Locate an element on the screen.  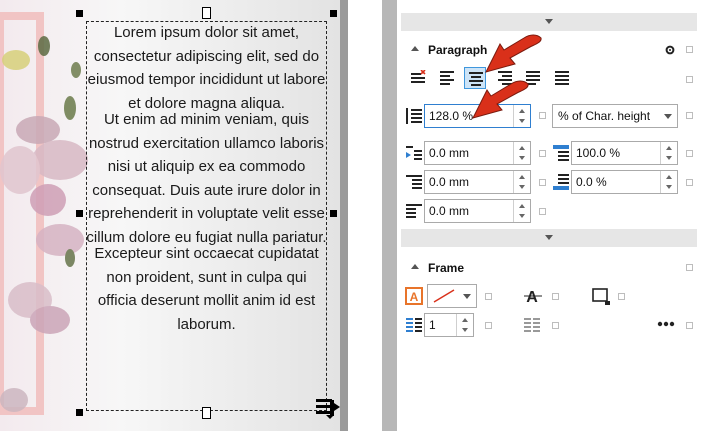
text-wrap-color-icon: A is located at coordinates (533, 296).